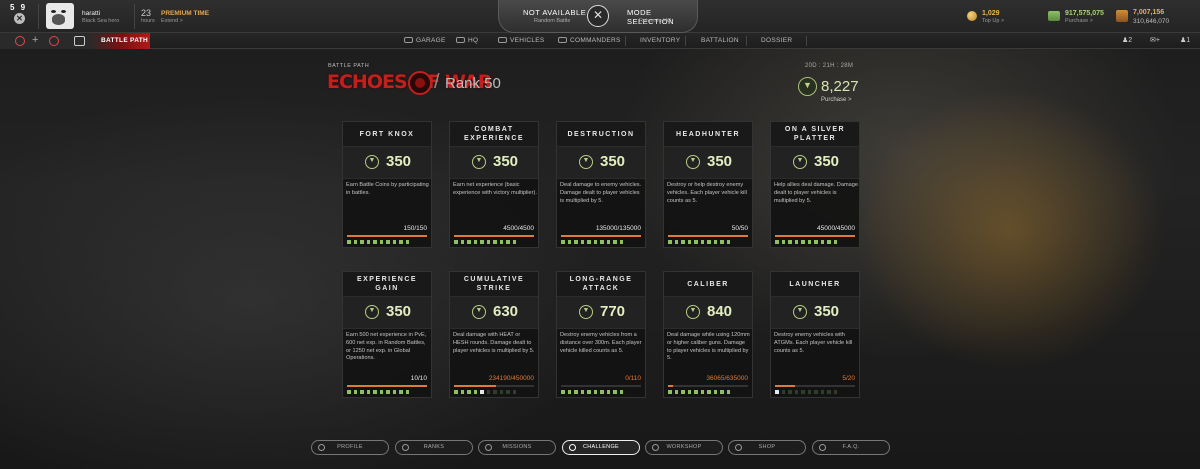  What do you see at coordinates (35, 40) in the screenshot?
I see `plus-icon: +` at bounding box center [35, 40].